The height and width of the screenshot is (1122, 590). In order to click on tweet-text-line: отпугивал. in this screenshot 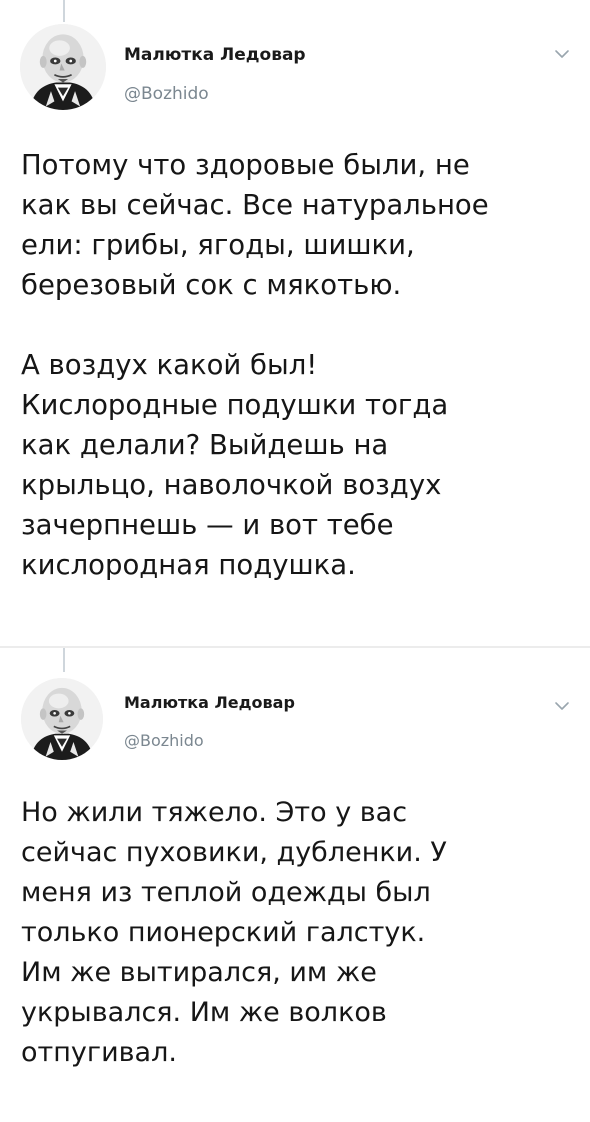, I will do `click(99, 1052)`.